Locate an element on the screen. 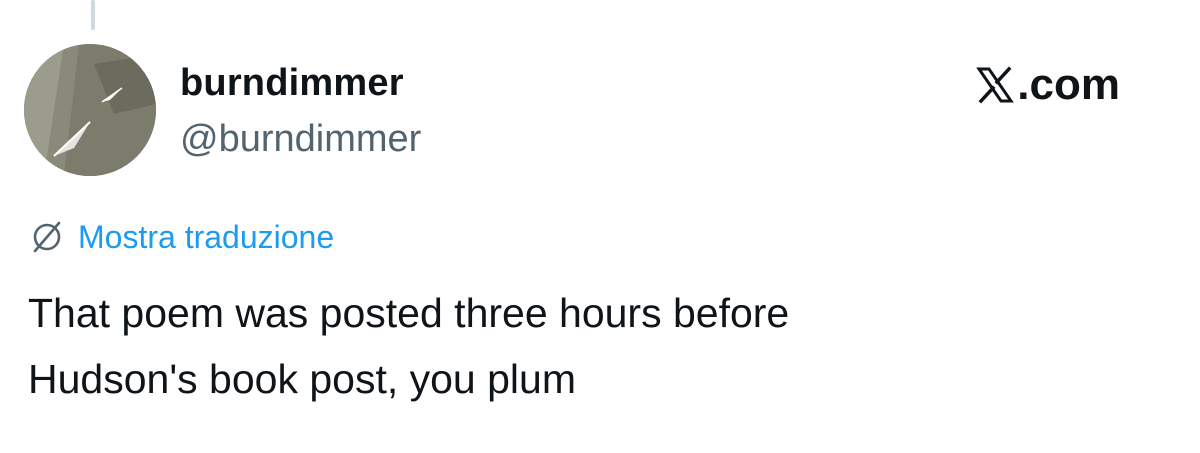 The image size is (1200, 453). show-translation-button: Mostra traduzione is located at coordinates (181, 237).